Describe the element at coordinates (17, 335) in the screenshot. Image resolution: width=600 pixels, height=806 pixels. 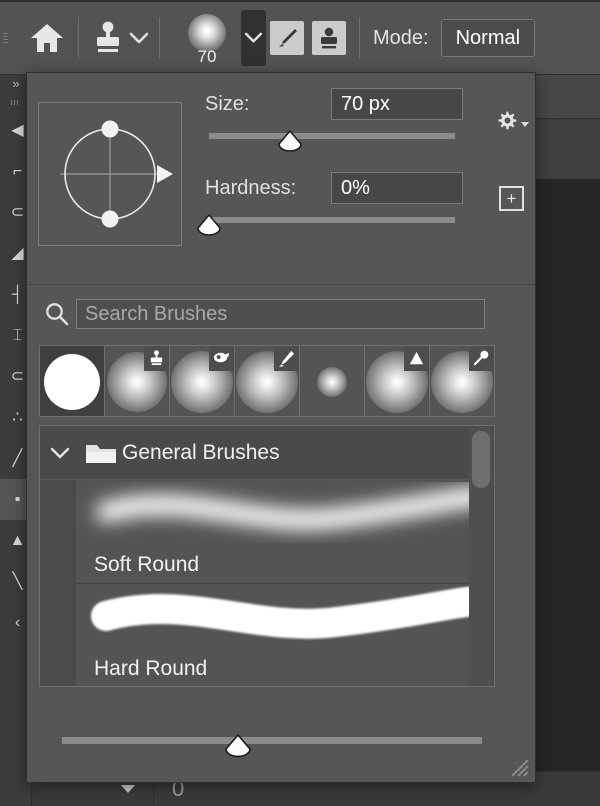
I see `frame-tool-icon: ⌶` at that location.